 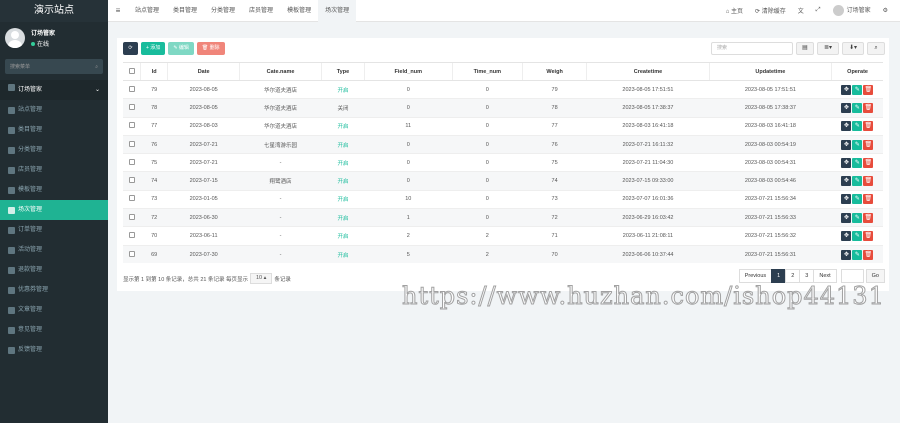 I want to click on column-header: Date, so click(x=203, y=71).